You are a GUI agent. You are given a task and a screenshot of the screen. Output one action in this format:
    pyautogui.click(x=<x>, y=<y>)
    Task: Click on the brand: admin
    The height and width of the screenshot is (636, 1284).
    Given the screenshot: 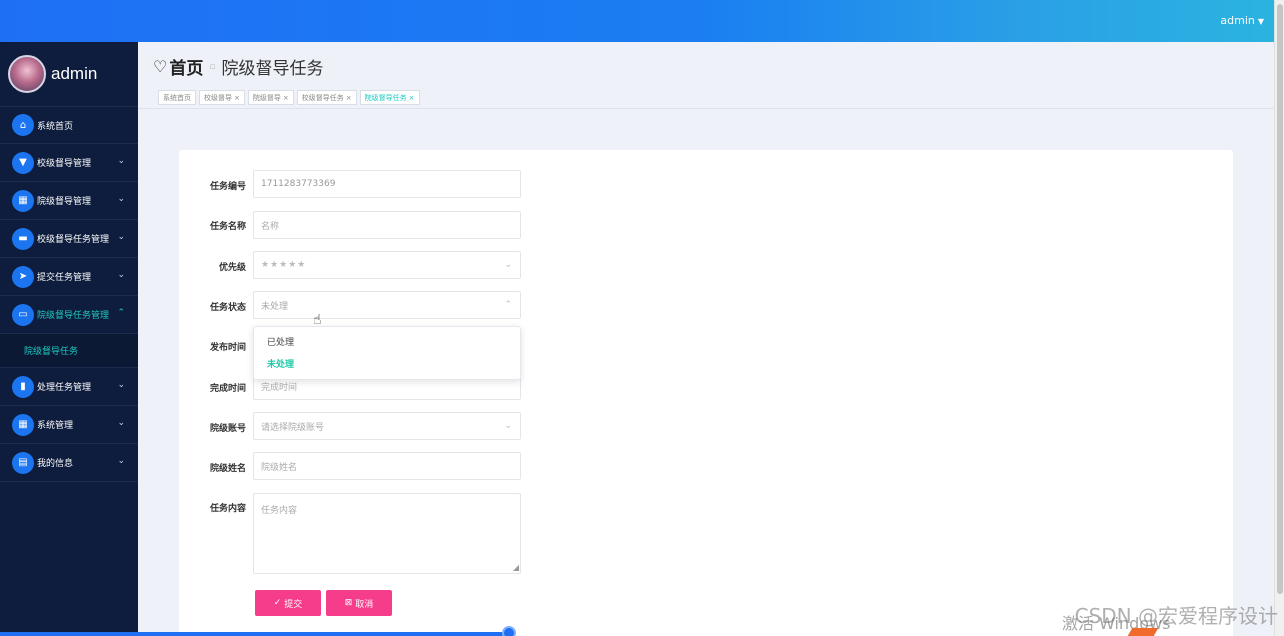 What is the action you would take?
    pyautogui.click(x=69, y=74)
    